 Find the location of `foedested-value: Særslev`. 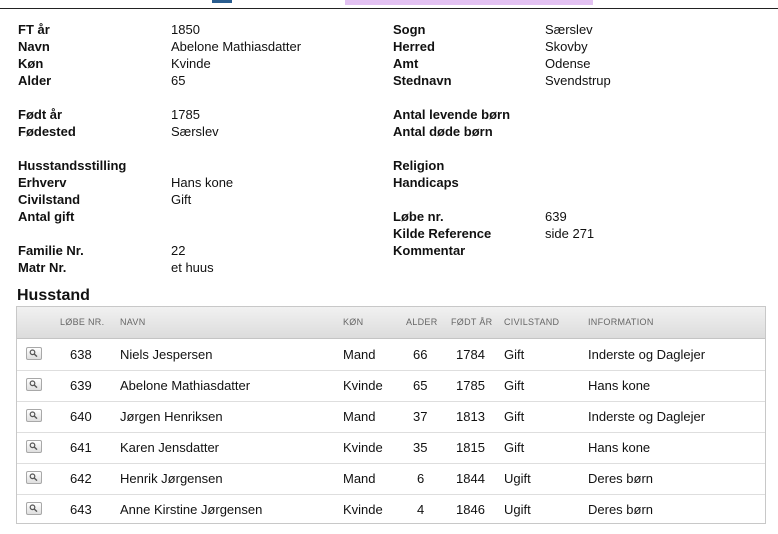

foedested-value: Særslev is located at coordinates (195, 131).